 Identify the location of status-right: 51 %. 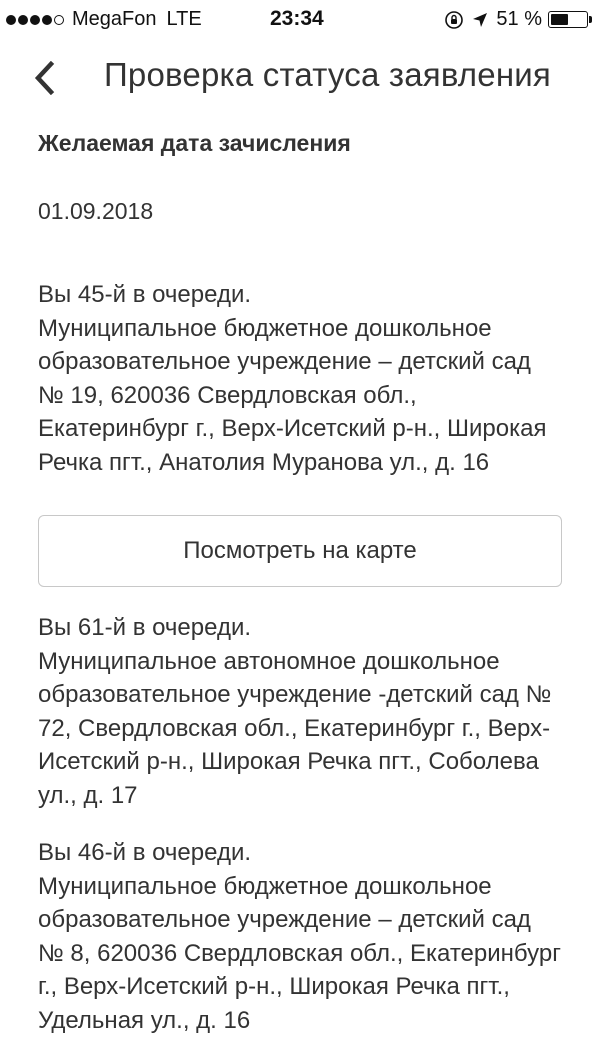
(518, 19).